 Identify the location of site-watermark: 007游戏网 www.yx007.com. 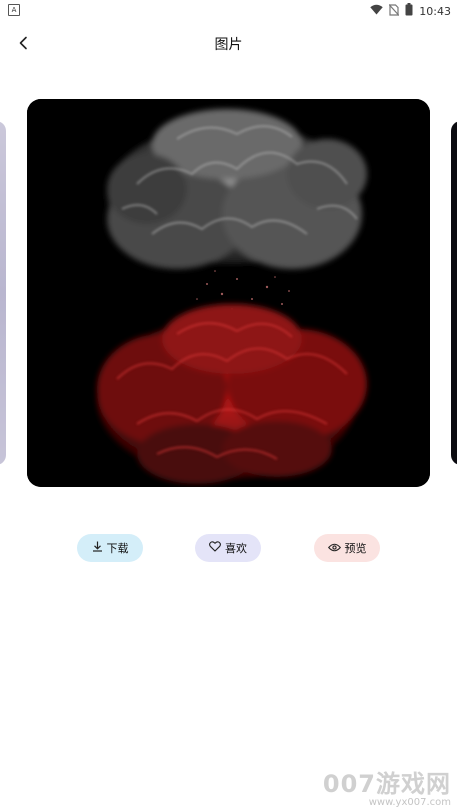
(387, 786).